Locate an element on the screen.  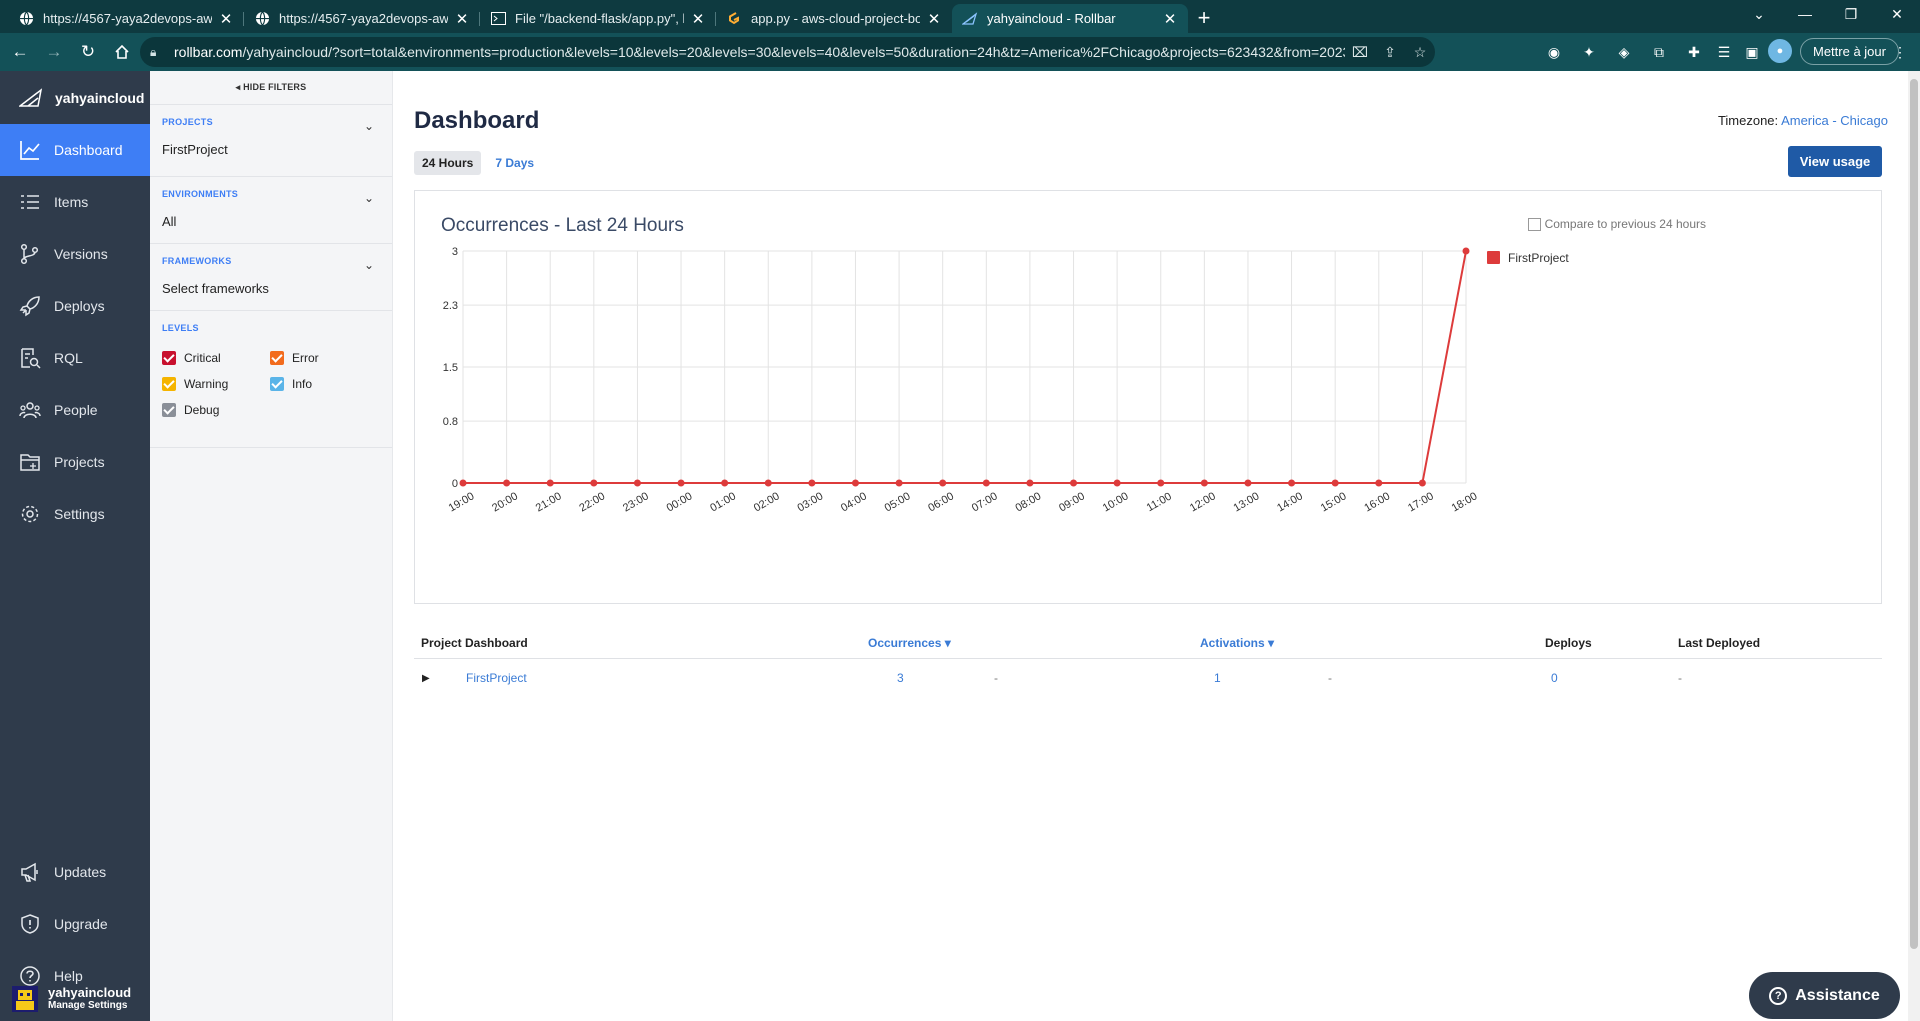
sidebar-item-versions: Versions is located at coordinates (75, 254).